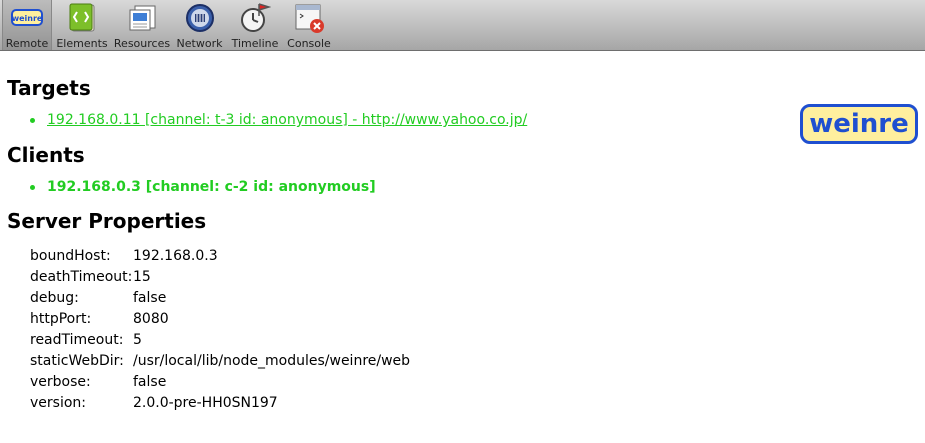  I want to click on weinre-mini-text: weinre, so click(27, 18).